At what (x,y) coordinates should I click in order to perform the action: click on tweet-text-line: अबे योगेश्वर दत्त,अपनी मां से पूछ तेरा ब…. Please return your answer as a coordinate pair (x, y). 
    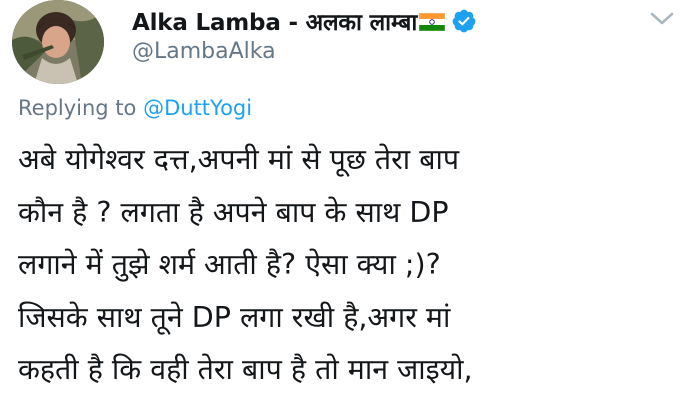
    Looking at the image, I should click on (239, 159).